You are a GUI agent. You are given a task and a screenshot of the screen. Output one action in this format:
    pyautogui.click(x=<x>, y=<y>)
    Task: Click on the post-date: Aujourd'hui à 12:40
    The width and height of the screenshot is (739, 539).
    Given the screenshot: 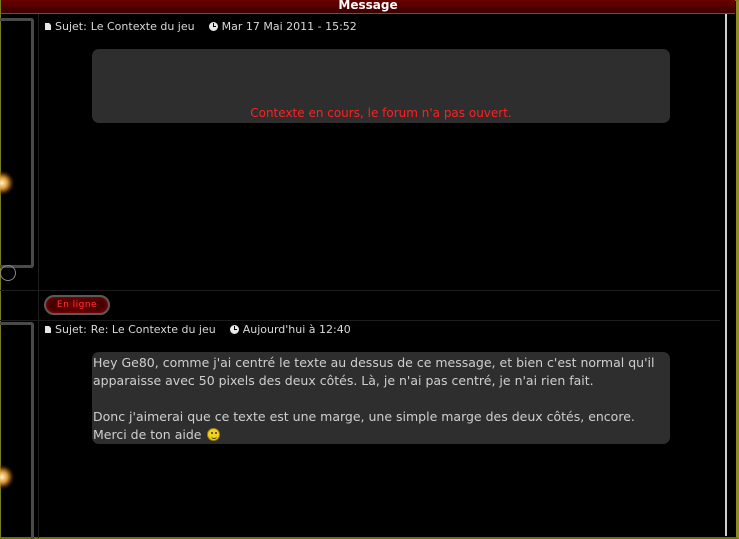 What is the action you would take?
    pyautogui.click(x=296, y=329)
    